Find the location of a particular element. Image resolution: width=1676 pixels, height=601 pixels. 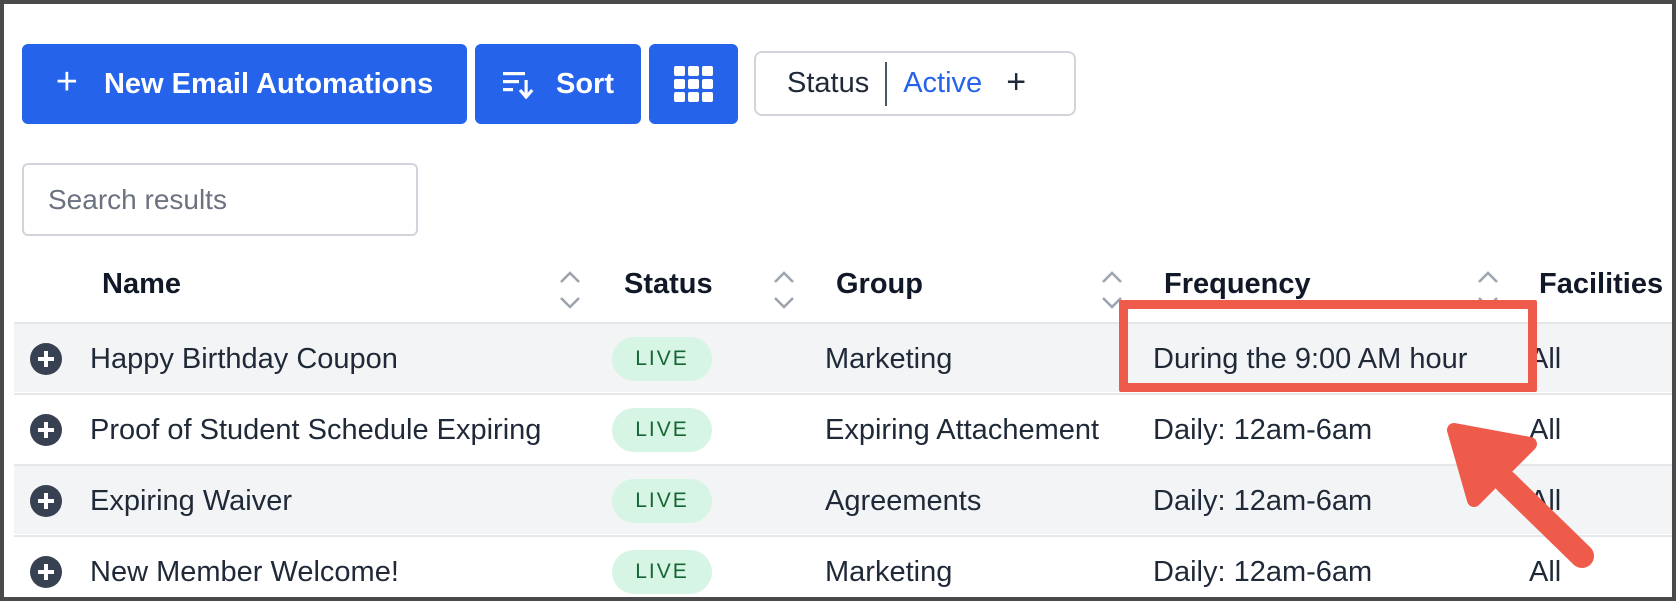

column-header-facilities: Facilities is located at coordinates (1601, 284).